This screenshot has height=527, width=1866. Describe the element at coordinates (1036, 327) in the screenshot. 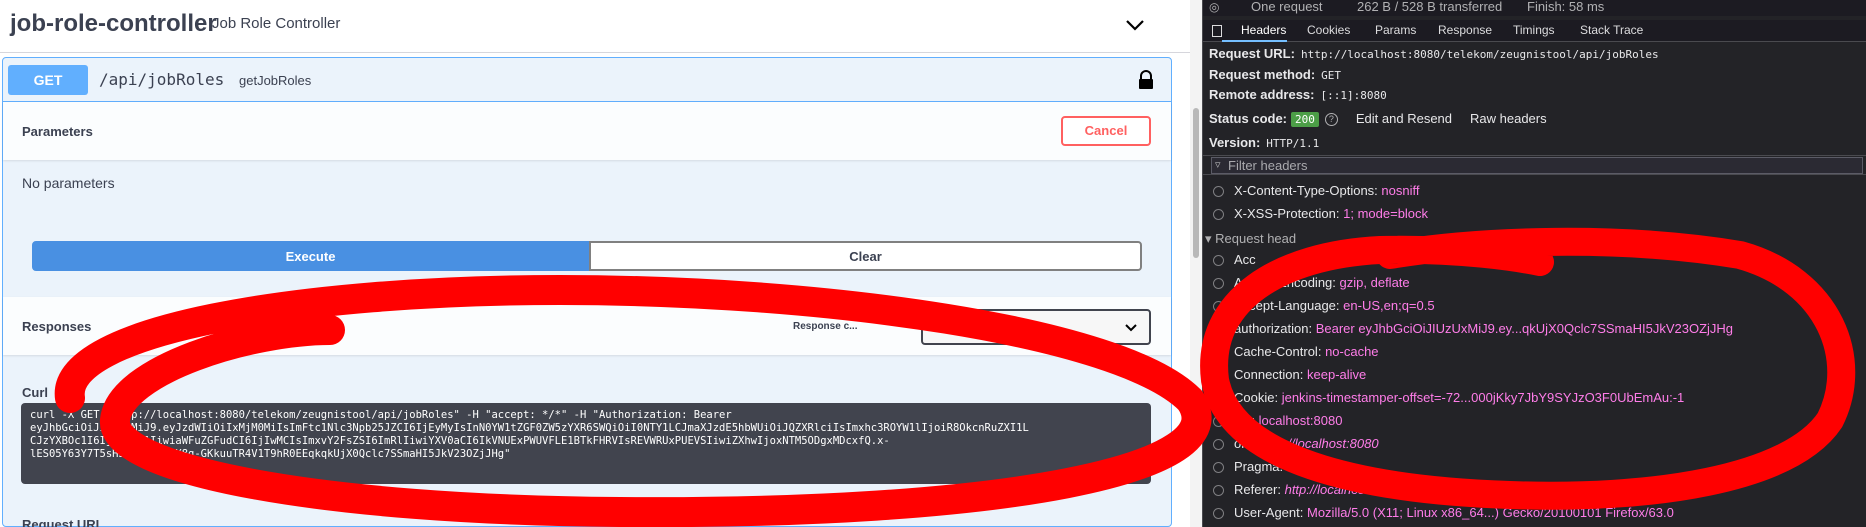

I see `response-content-type-select` at that location.